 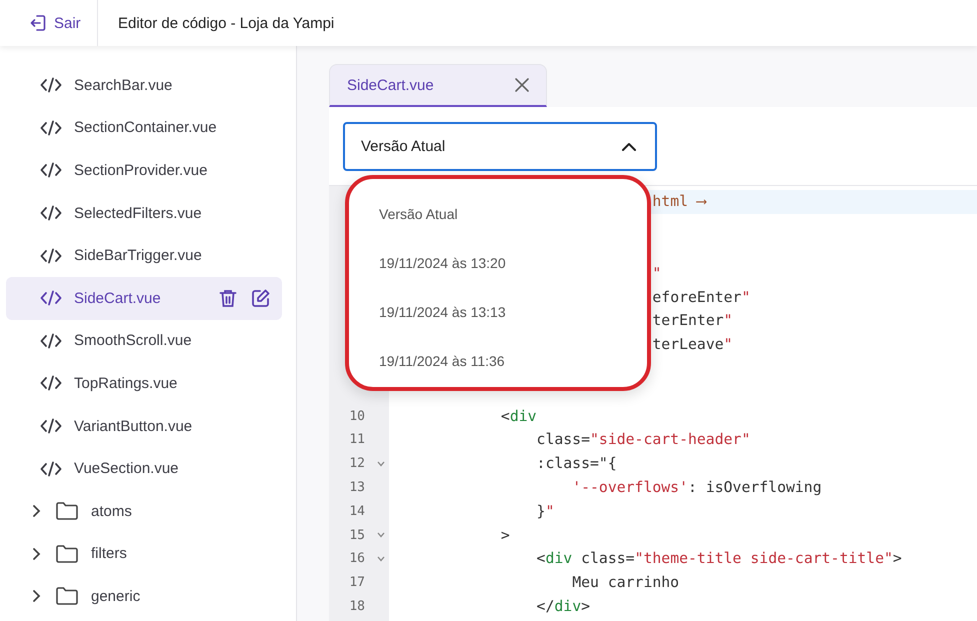 I want to click on version-option: Versão Atual, so click(x=498, y=213).